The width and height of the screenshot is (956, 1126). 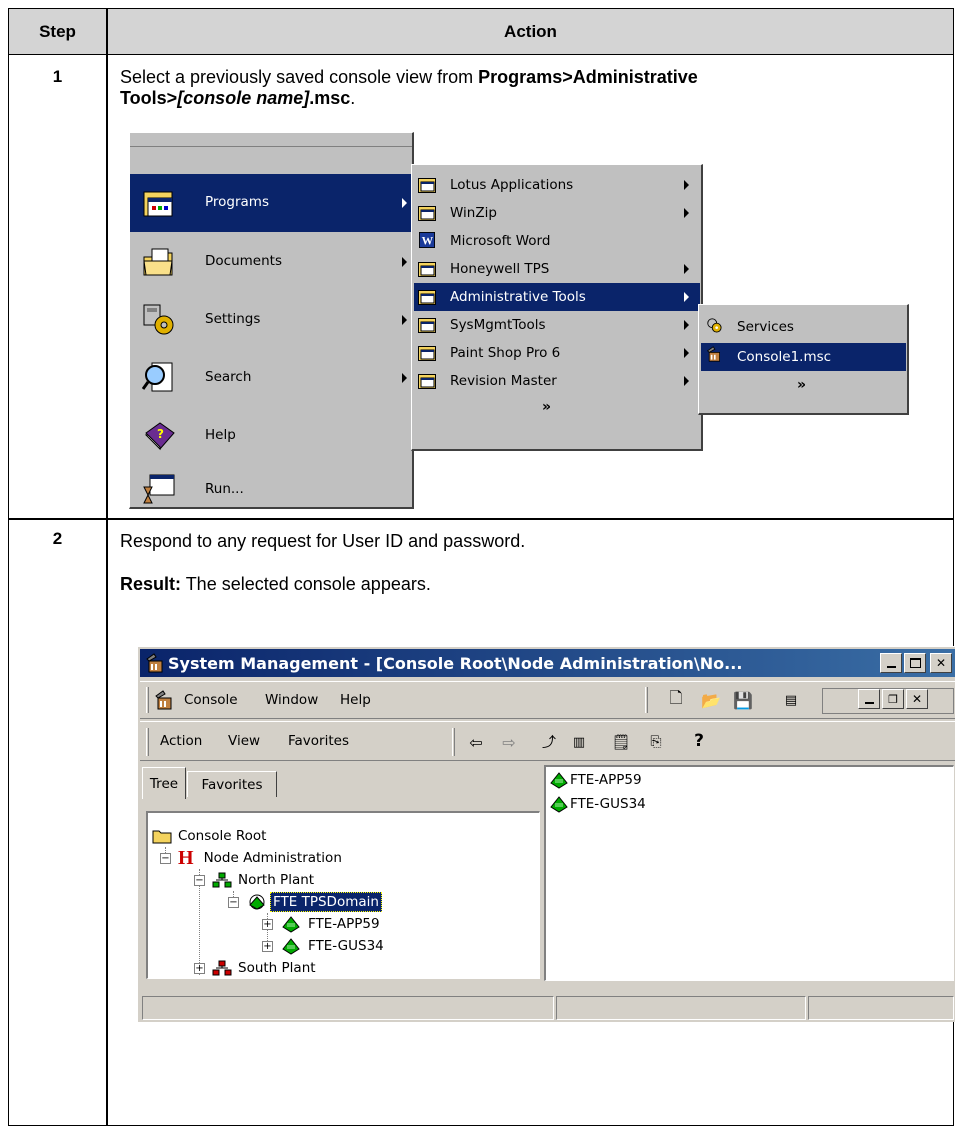 What do you see at coordinates (557, 381) in the screenshot?
I see `submenu-item-revision: Revision Master` at bounding box center [557, 381].